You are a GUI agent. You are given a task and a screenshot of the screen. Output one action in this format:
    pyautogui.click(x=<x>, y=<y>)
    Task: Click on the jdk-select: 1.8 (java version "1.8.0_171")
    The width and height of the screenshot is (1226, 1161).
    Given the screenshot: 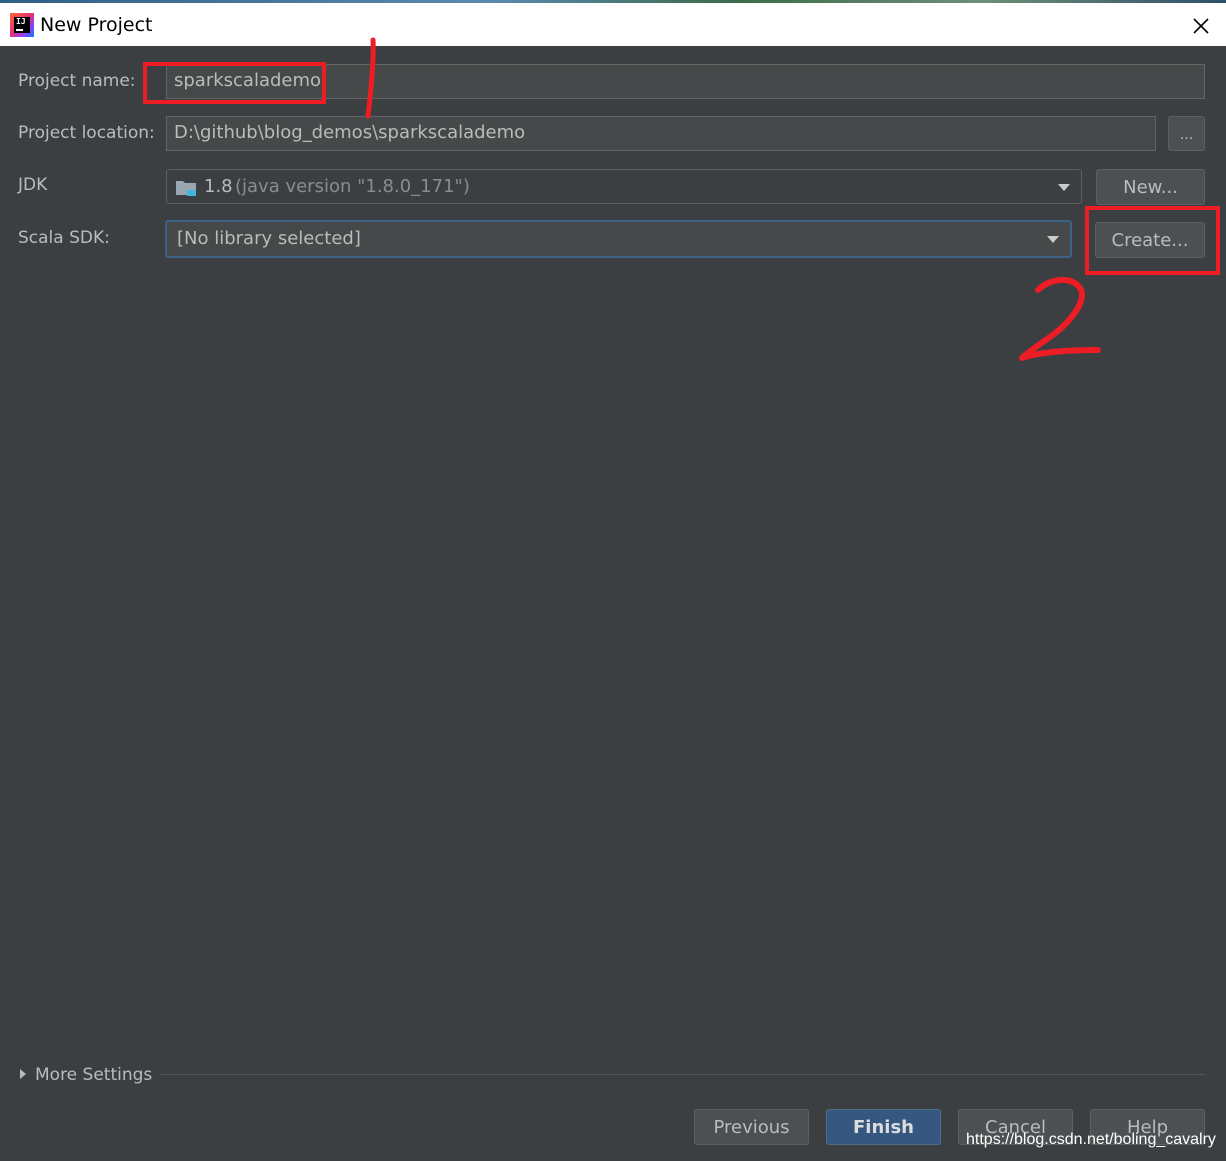 What is the action you would take?
    pyautogui.click(x=624, y=186)
    